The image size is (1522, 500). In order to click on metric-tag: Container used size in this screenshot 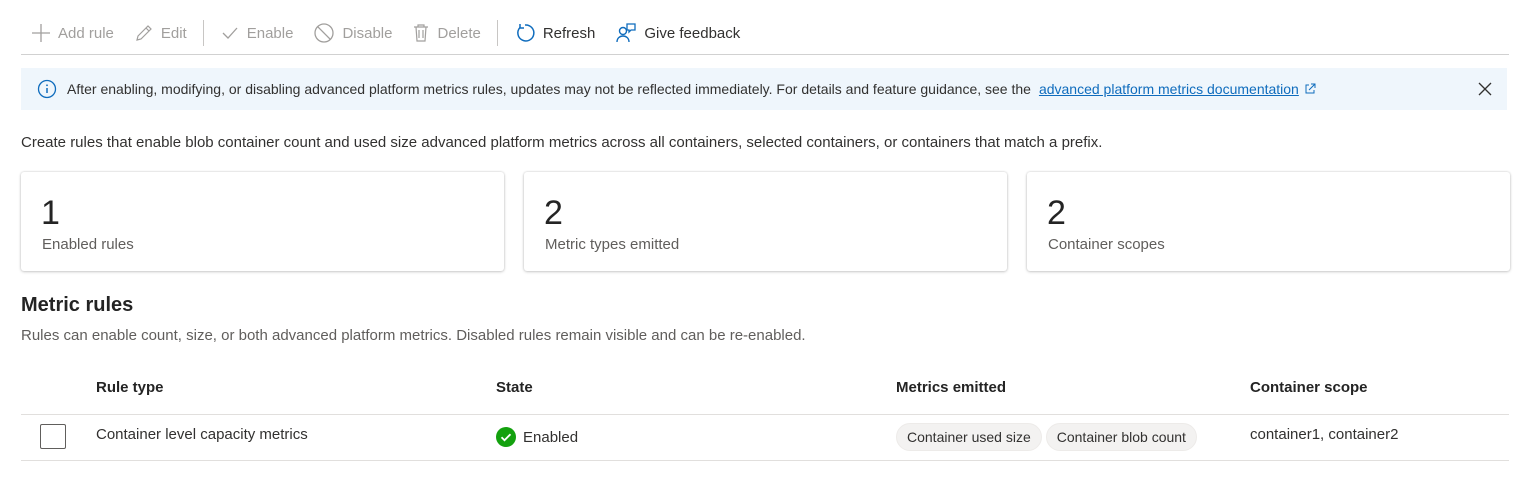, I will do `click(969, 437)`.